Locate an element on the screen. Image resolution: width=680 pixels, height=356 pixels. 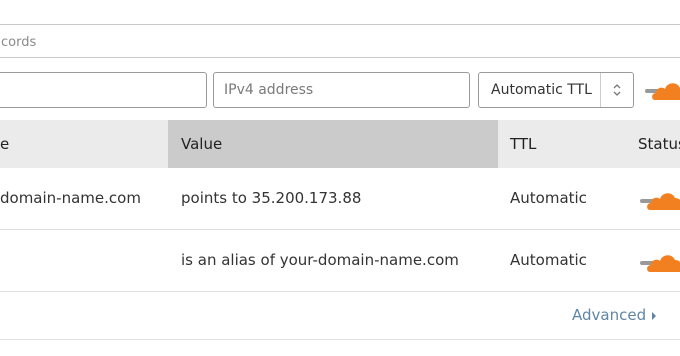
record-value: is an alias of your-domain-name.com is located at coordinates (320, 260).